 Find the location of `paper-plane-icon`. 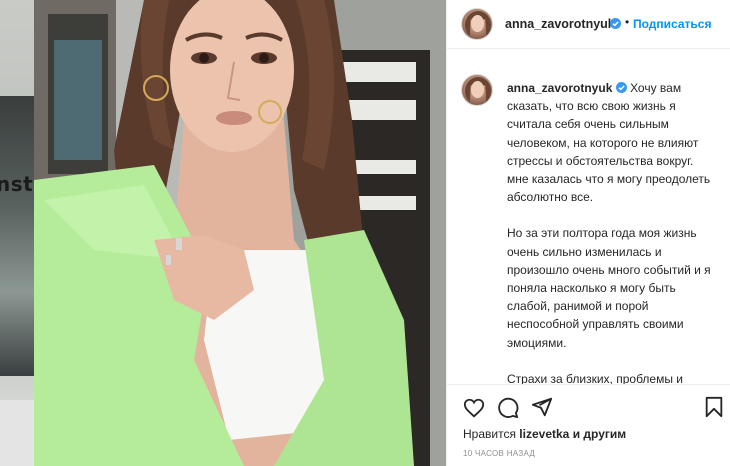

paper-plane-icon is located at coordinates (542, 407).